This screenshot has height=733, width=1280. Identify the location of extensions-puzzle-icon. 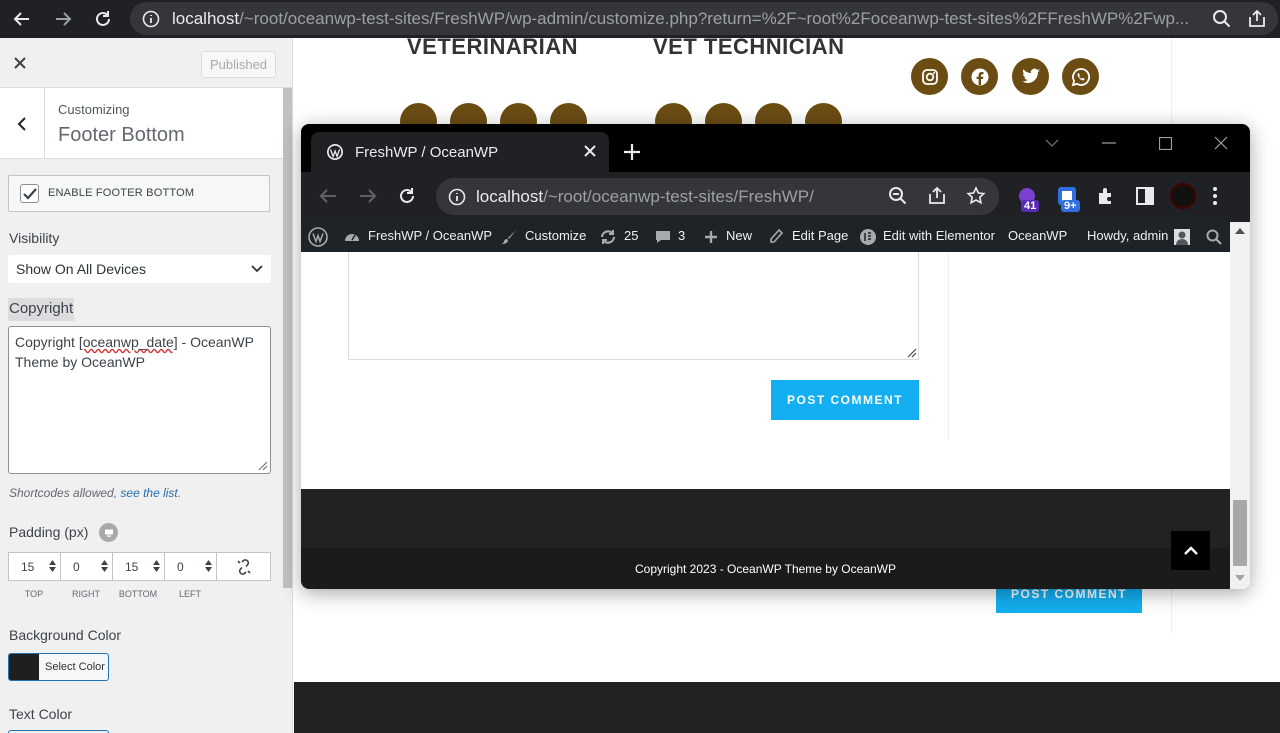
(1106, 196).